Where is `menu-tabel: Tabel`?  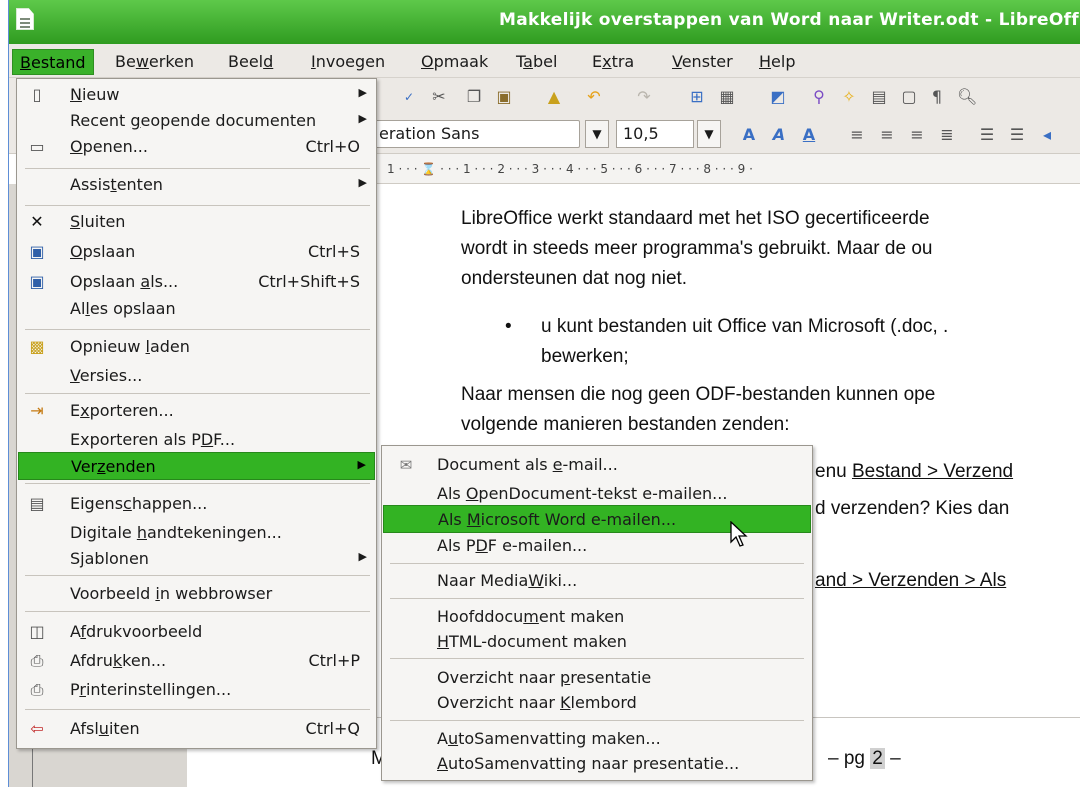 menu-tabel: Tabel is located at coordinates (536, 62).